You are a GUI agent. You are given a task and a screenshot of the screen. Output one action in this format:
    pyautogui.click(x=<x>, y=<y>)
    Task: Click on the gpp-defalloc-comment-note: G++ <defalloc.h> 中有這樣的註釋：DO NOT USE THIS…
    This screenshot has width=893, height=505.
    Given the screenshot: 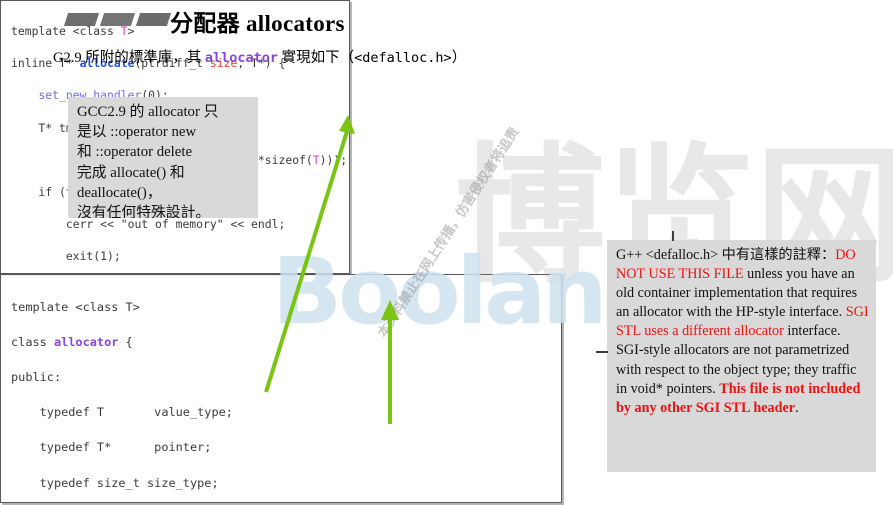 What is the action you would take?
    pyautogui.click(x=741, y=356)
    